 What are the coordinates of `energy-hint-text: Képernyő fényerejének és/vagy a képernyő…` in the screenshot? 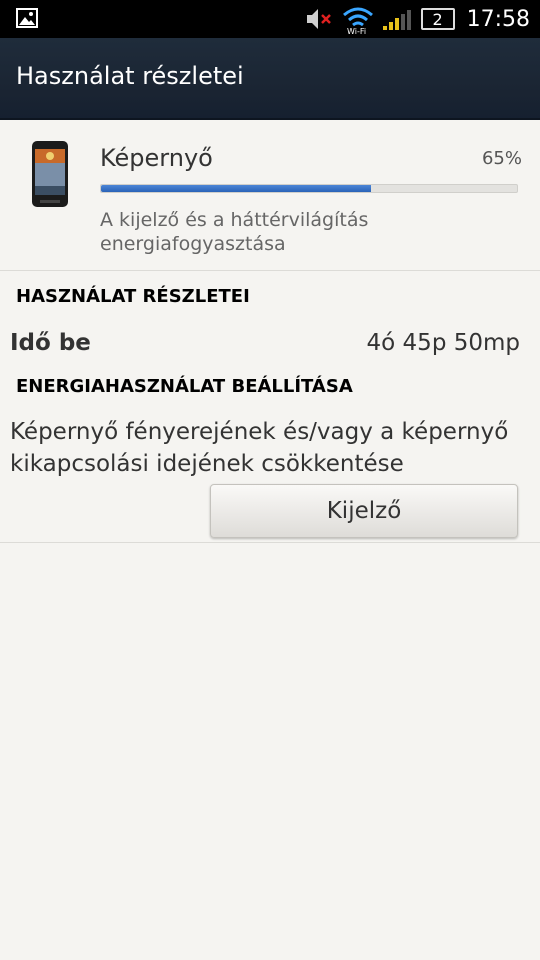 It's located at (259, 448).